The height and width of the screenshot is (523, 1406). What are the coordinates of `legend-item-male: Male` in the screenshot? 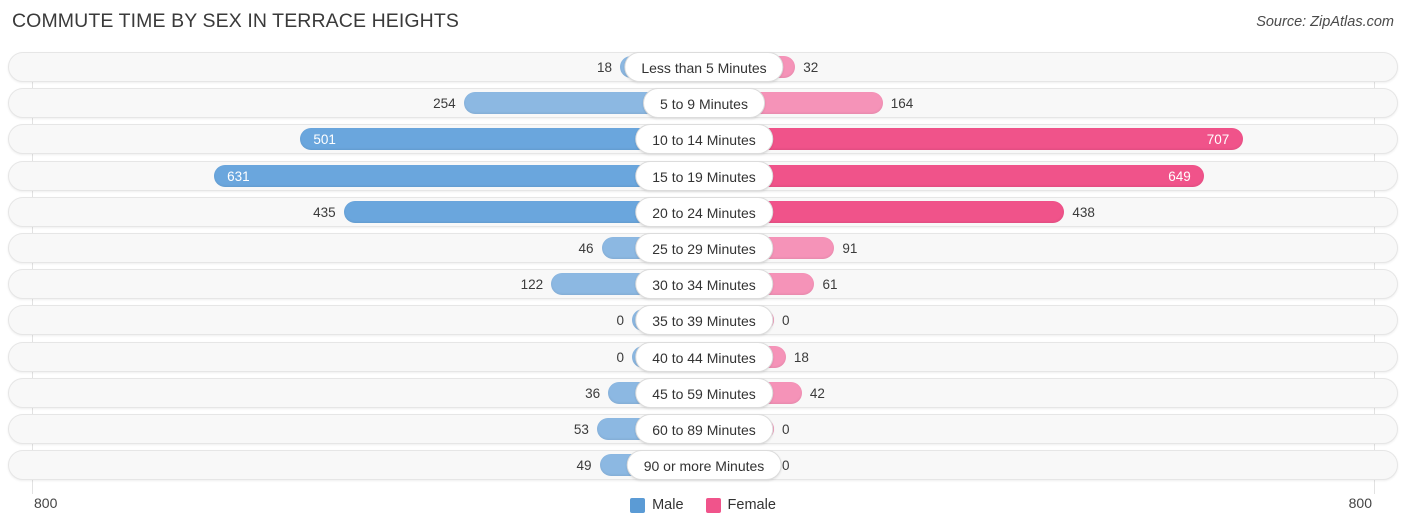 It's located at (657, 505).